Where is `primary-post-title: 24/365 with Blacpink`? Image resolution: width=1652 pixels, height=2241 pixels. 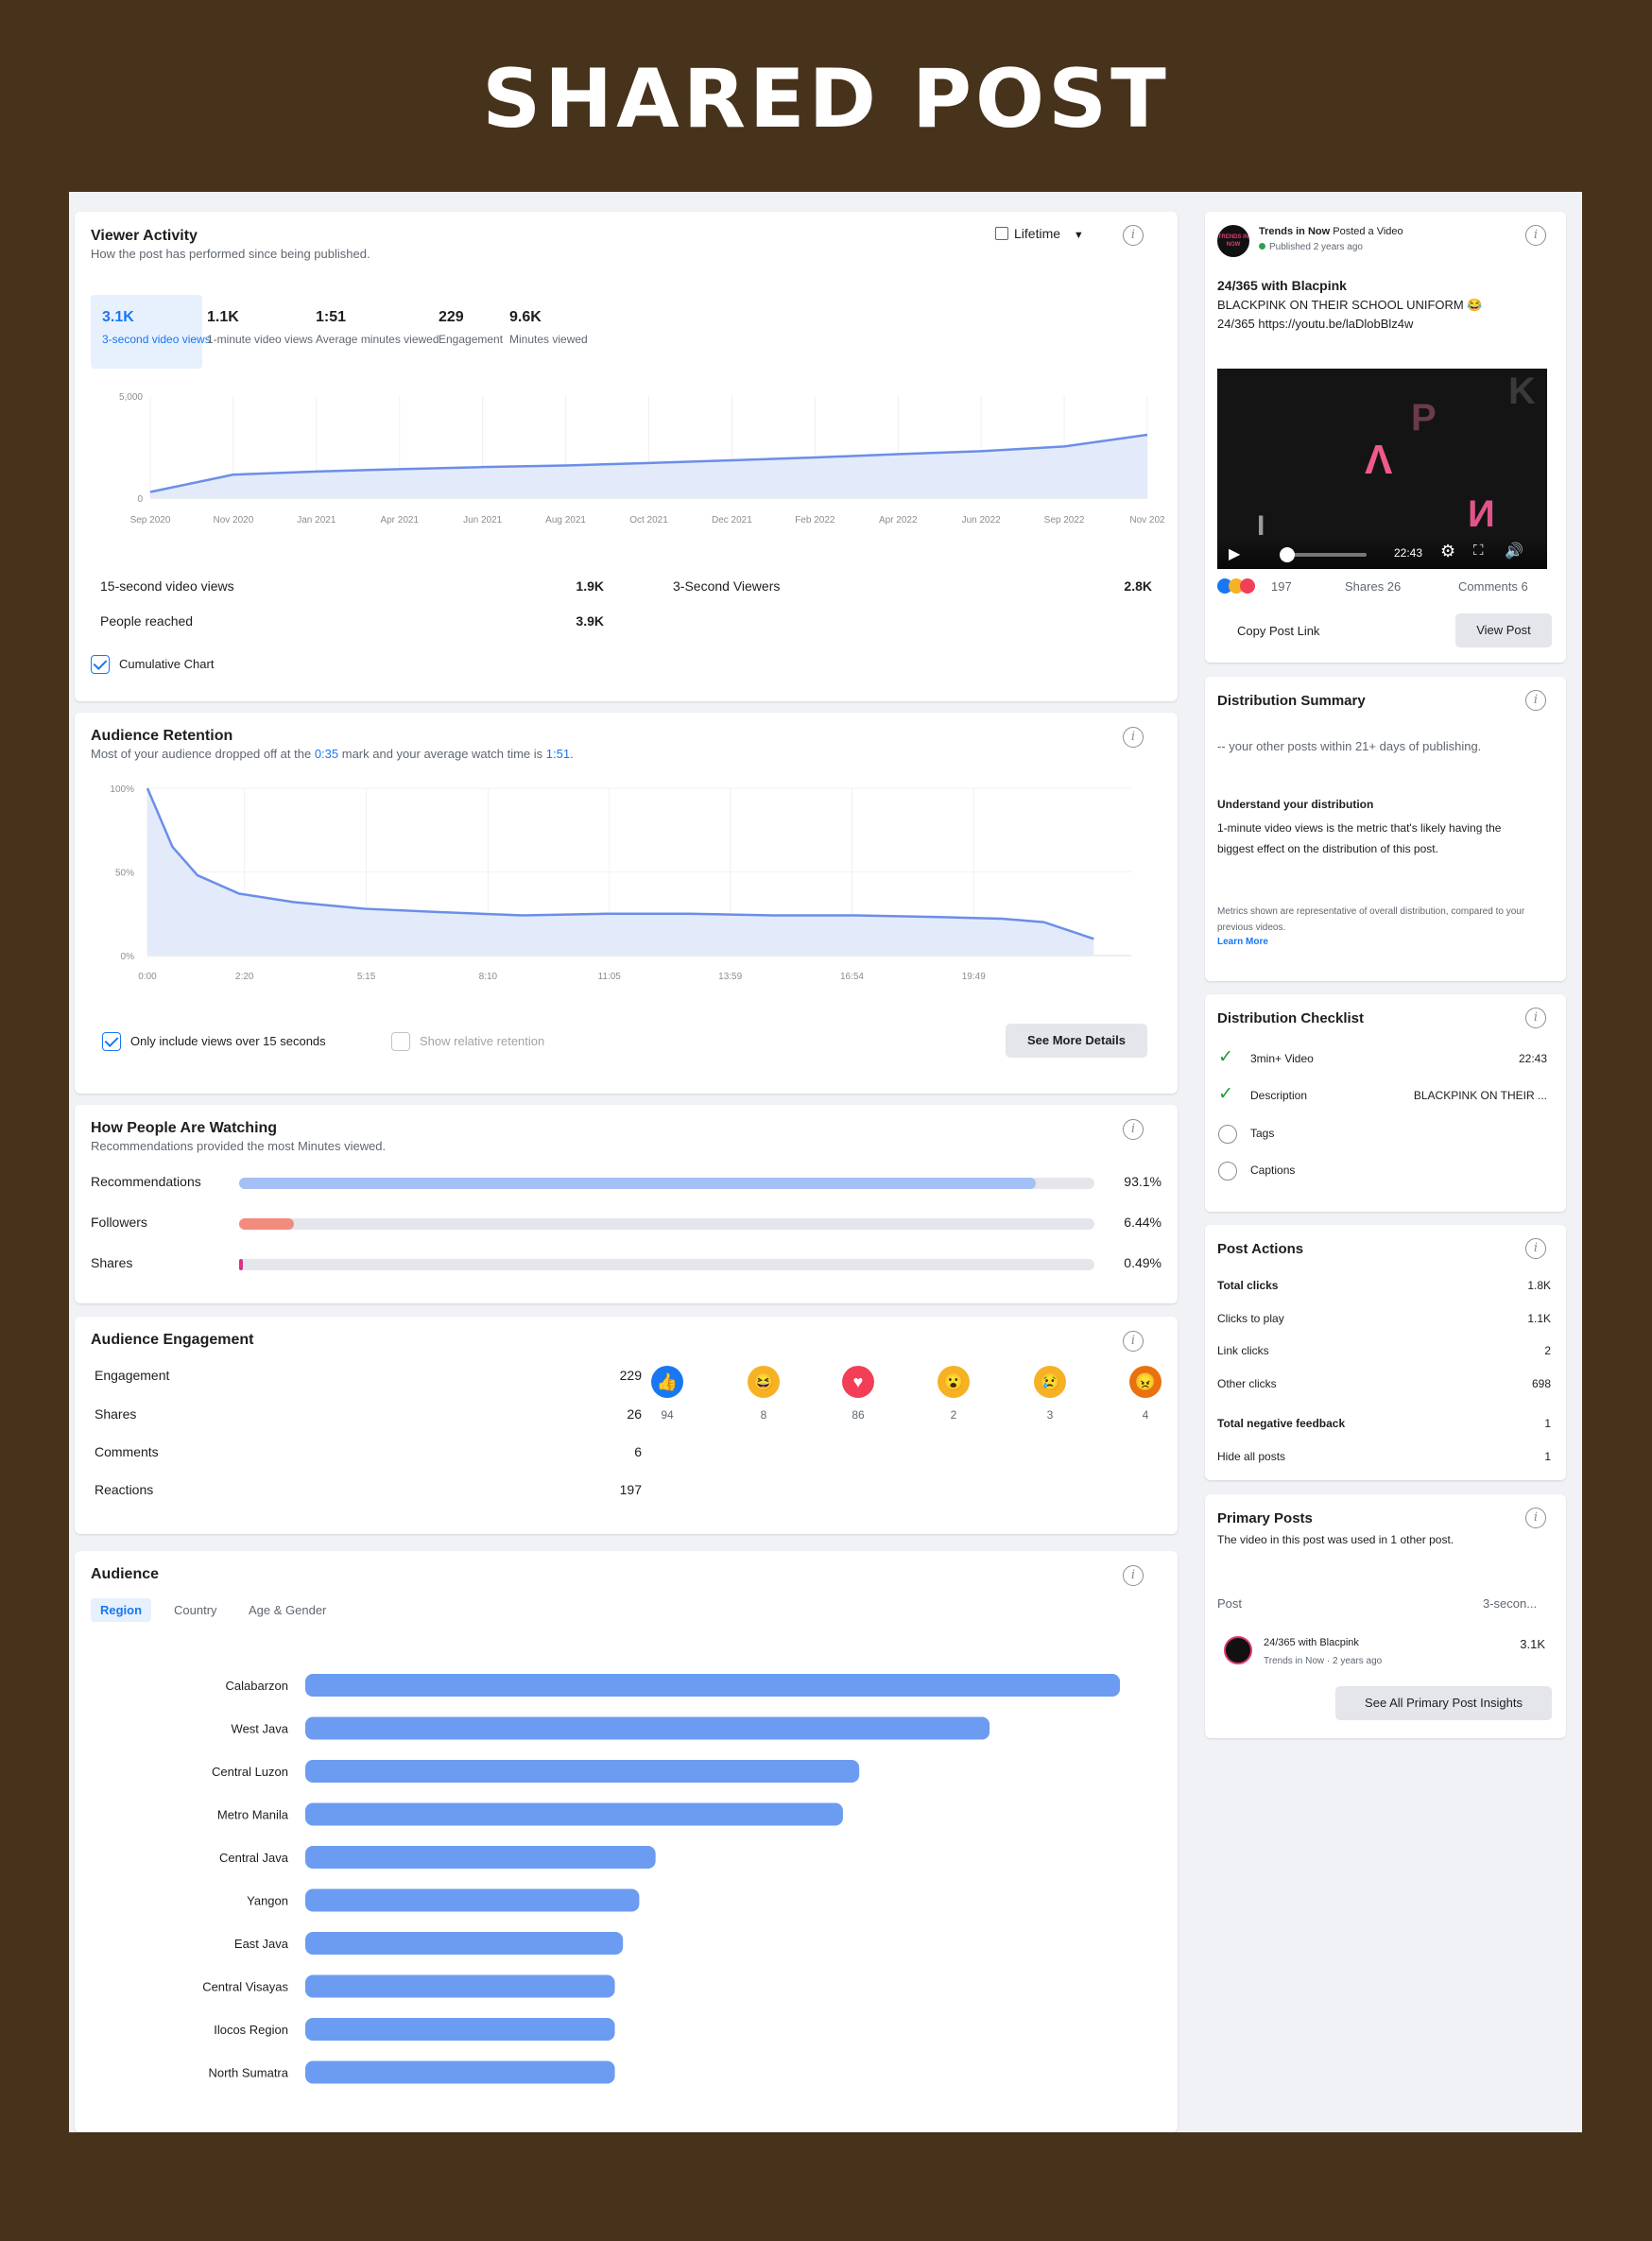
primary-post-title: 24/365 with Blacpink is located at coordinates (1311, 1642).